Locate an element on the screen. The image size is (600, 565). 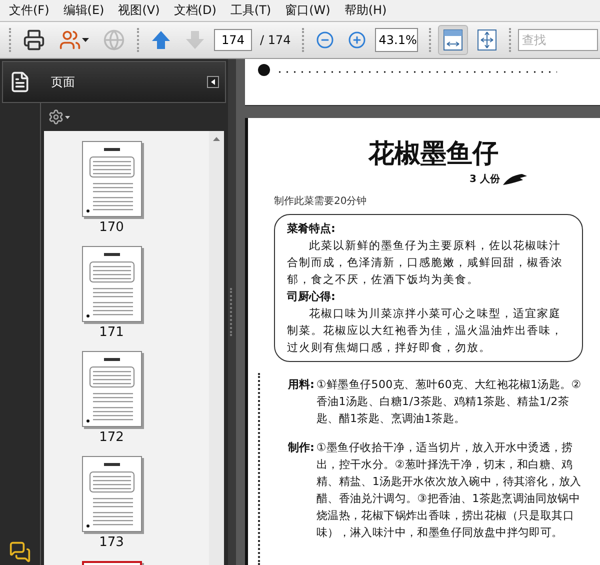
comments-icon is located at coordinates (20, 552).